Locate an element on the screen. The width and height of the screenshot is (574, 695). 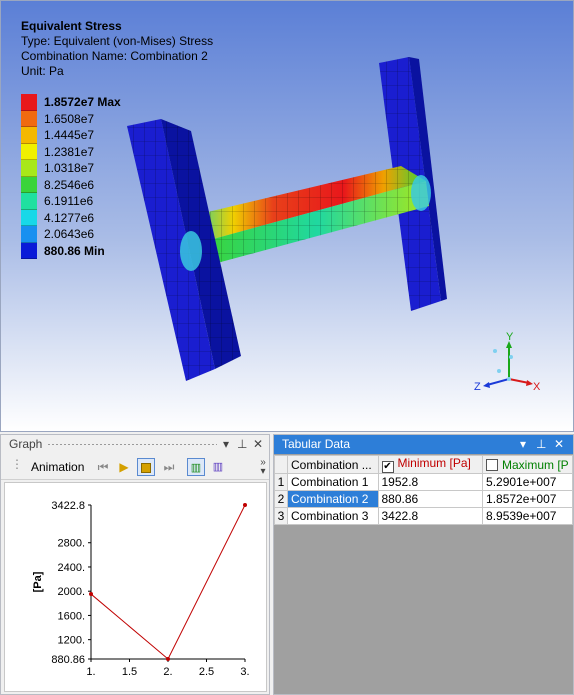
tabular-panel-titlebar: Tabular Data ▾ ⊥ ✕ is located at coordinates (423, 444).